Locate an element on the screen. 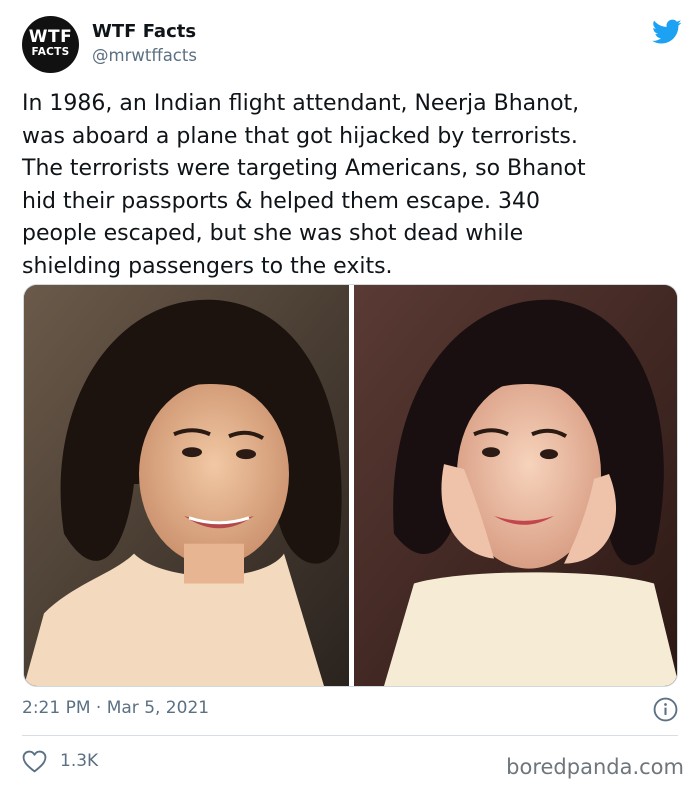  watermark: boredpanda.com is located at coordinates (595, 767).